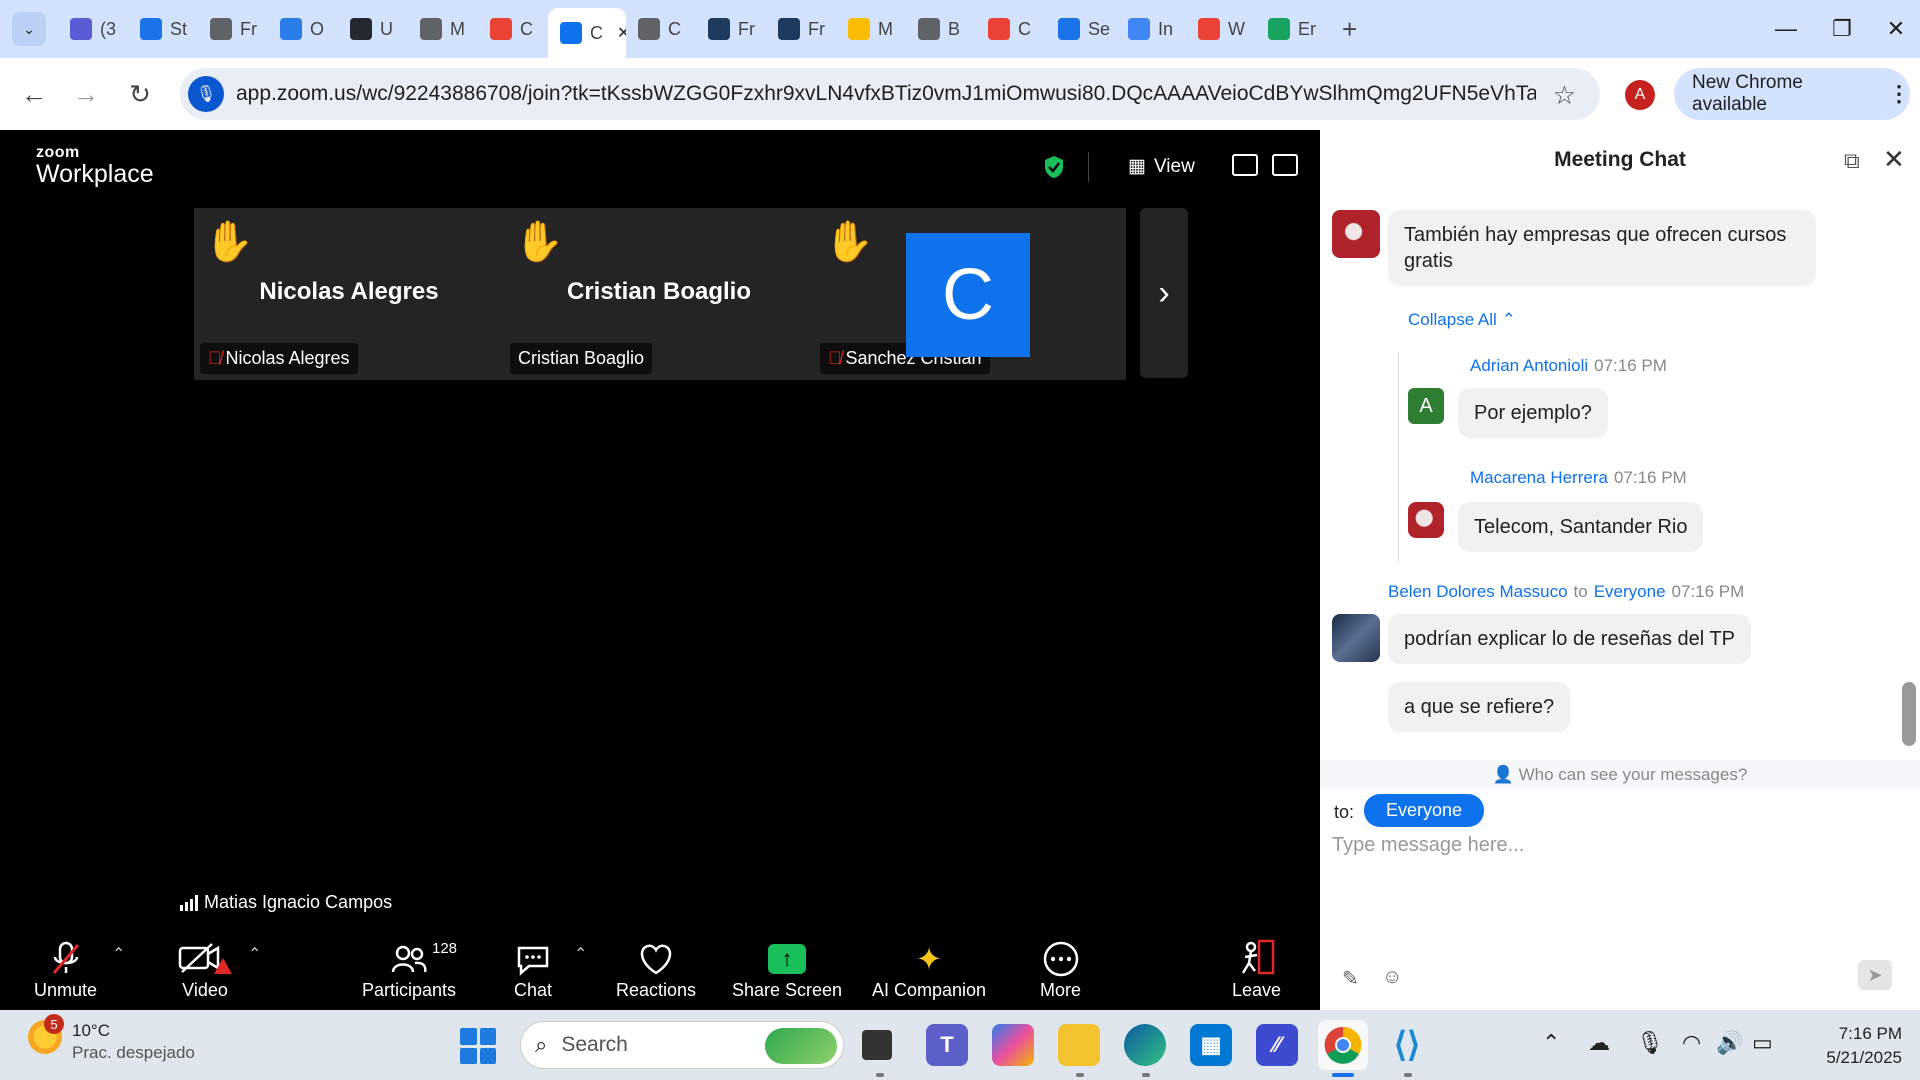 The image size is (1920, 1080). Describe the element at coordinates (533, 959) in the screenshot. I see `chat-icon` at that location.